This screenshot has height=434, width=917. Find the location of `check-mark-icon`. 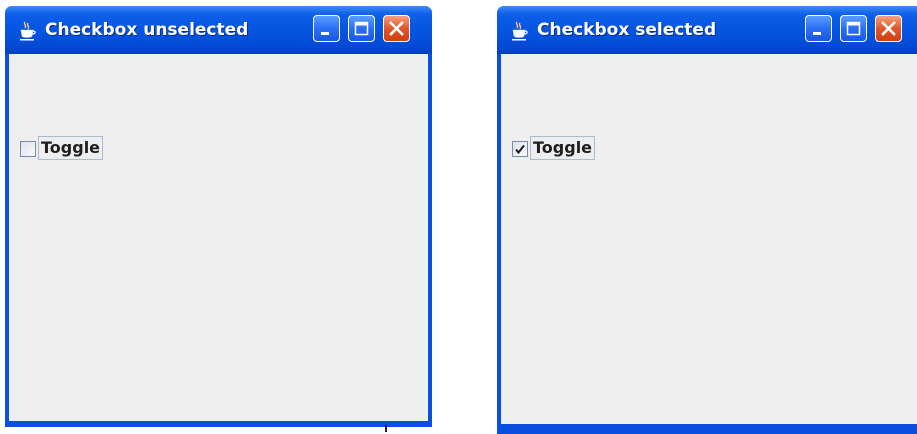

check-mark-icon is located at coordinates (520, 149).